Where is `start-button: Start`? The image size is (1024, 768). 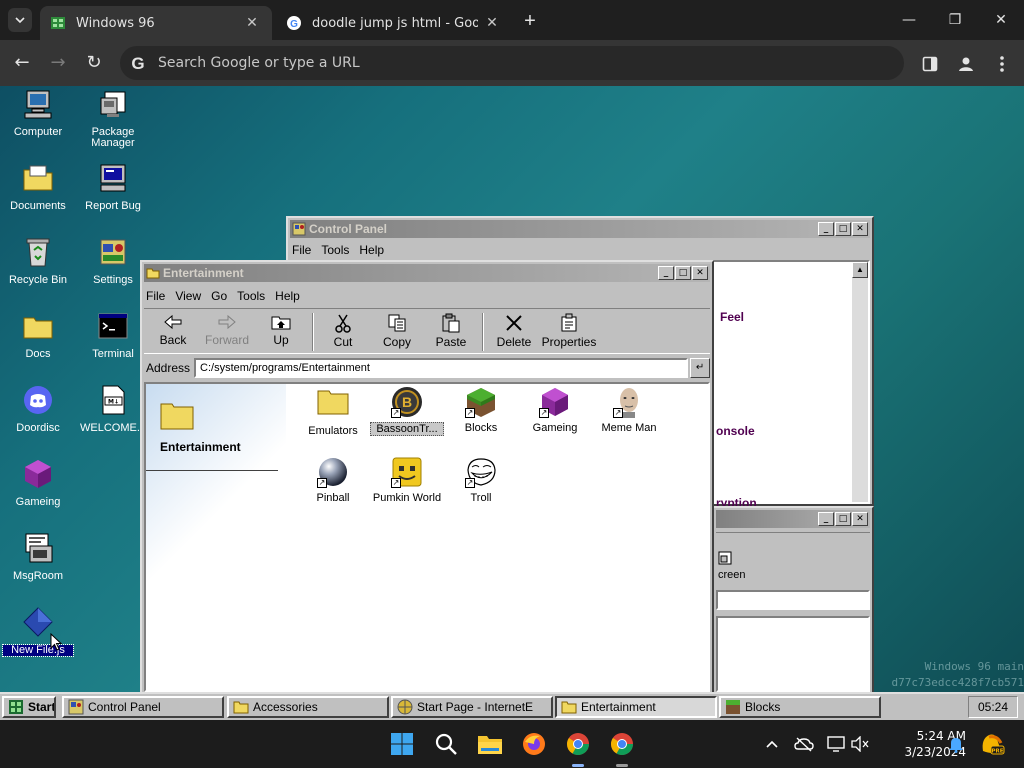 start-button: Start is located at coordinates (29, 707).